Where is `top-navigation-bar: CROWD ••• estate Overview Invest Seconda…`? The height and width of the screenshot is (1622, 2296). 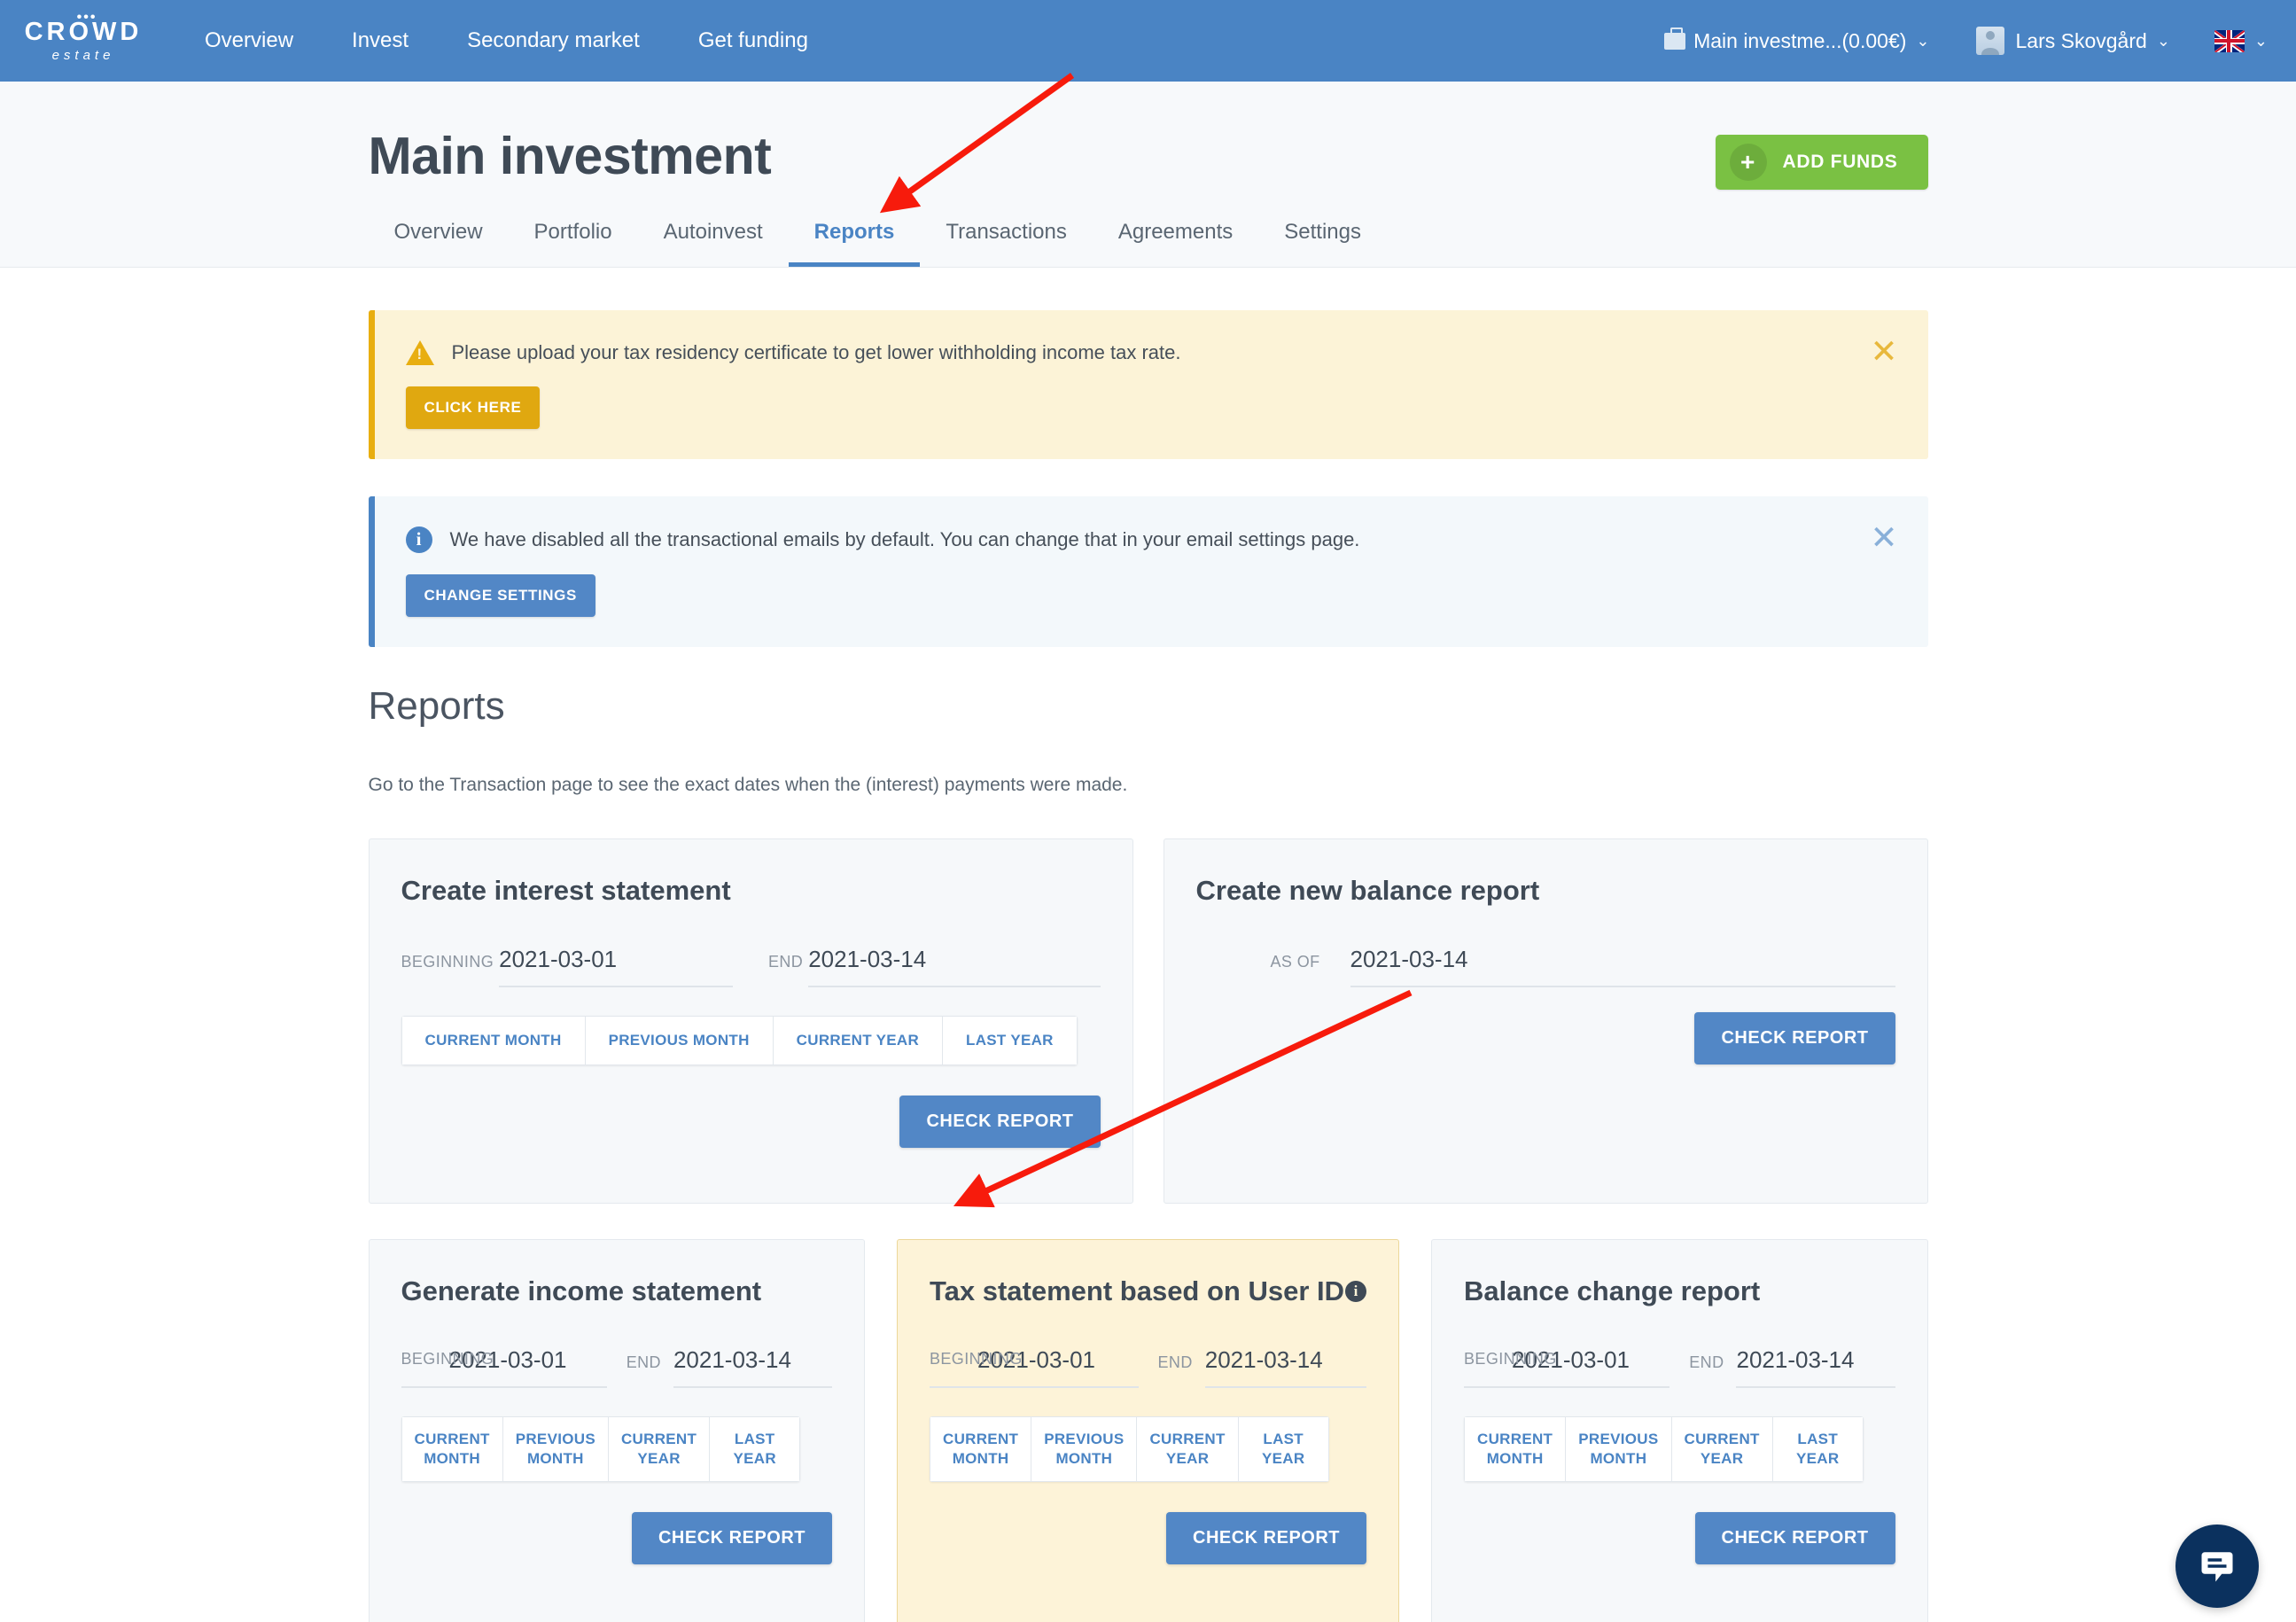
top-navigation-bar: CROWD ••• estate Overview Invest Seconda… is located at coordinates (1148, 41).